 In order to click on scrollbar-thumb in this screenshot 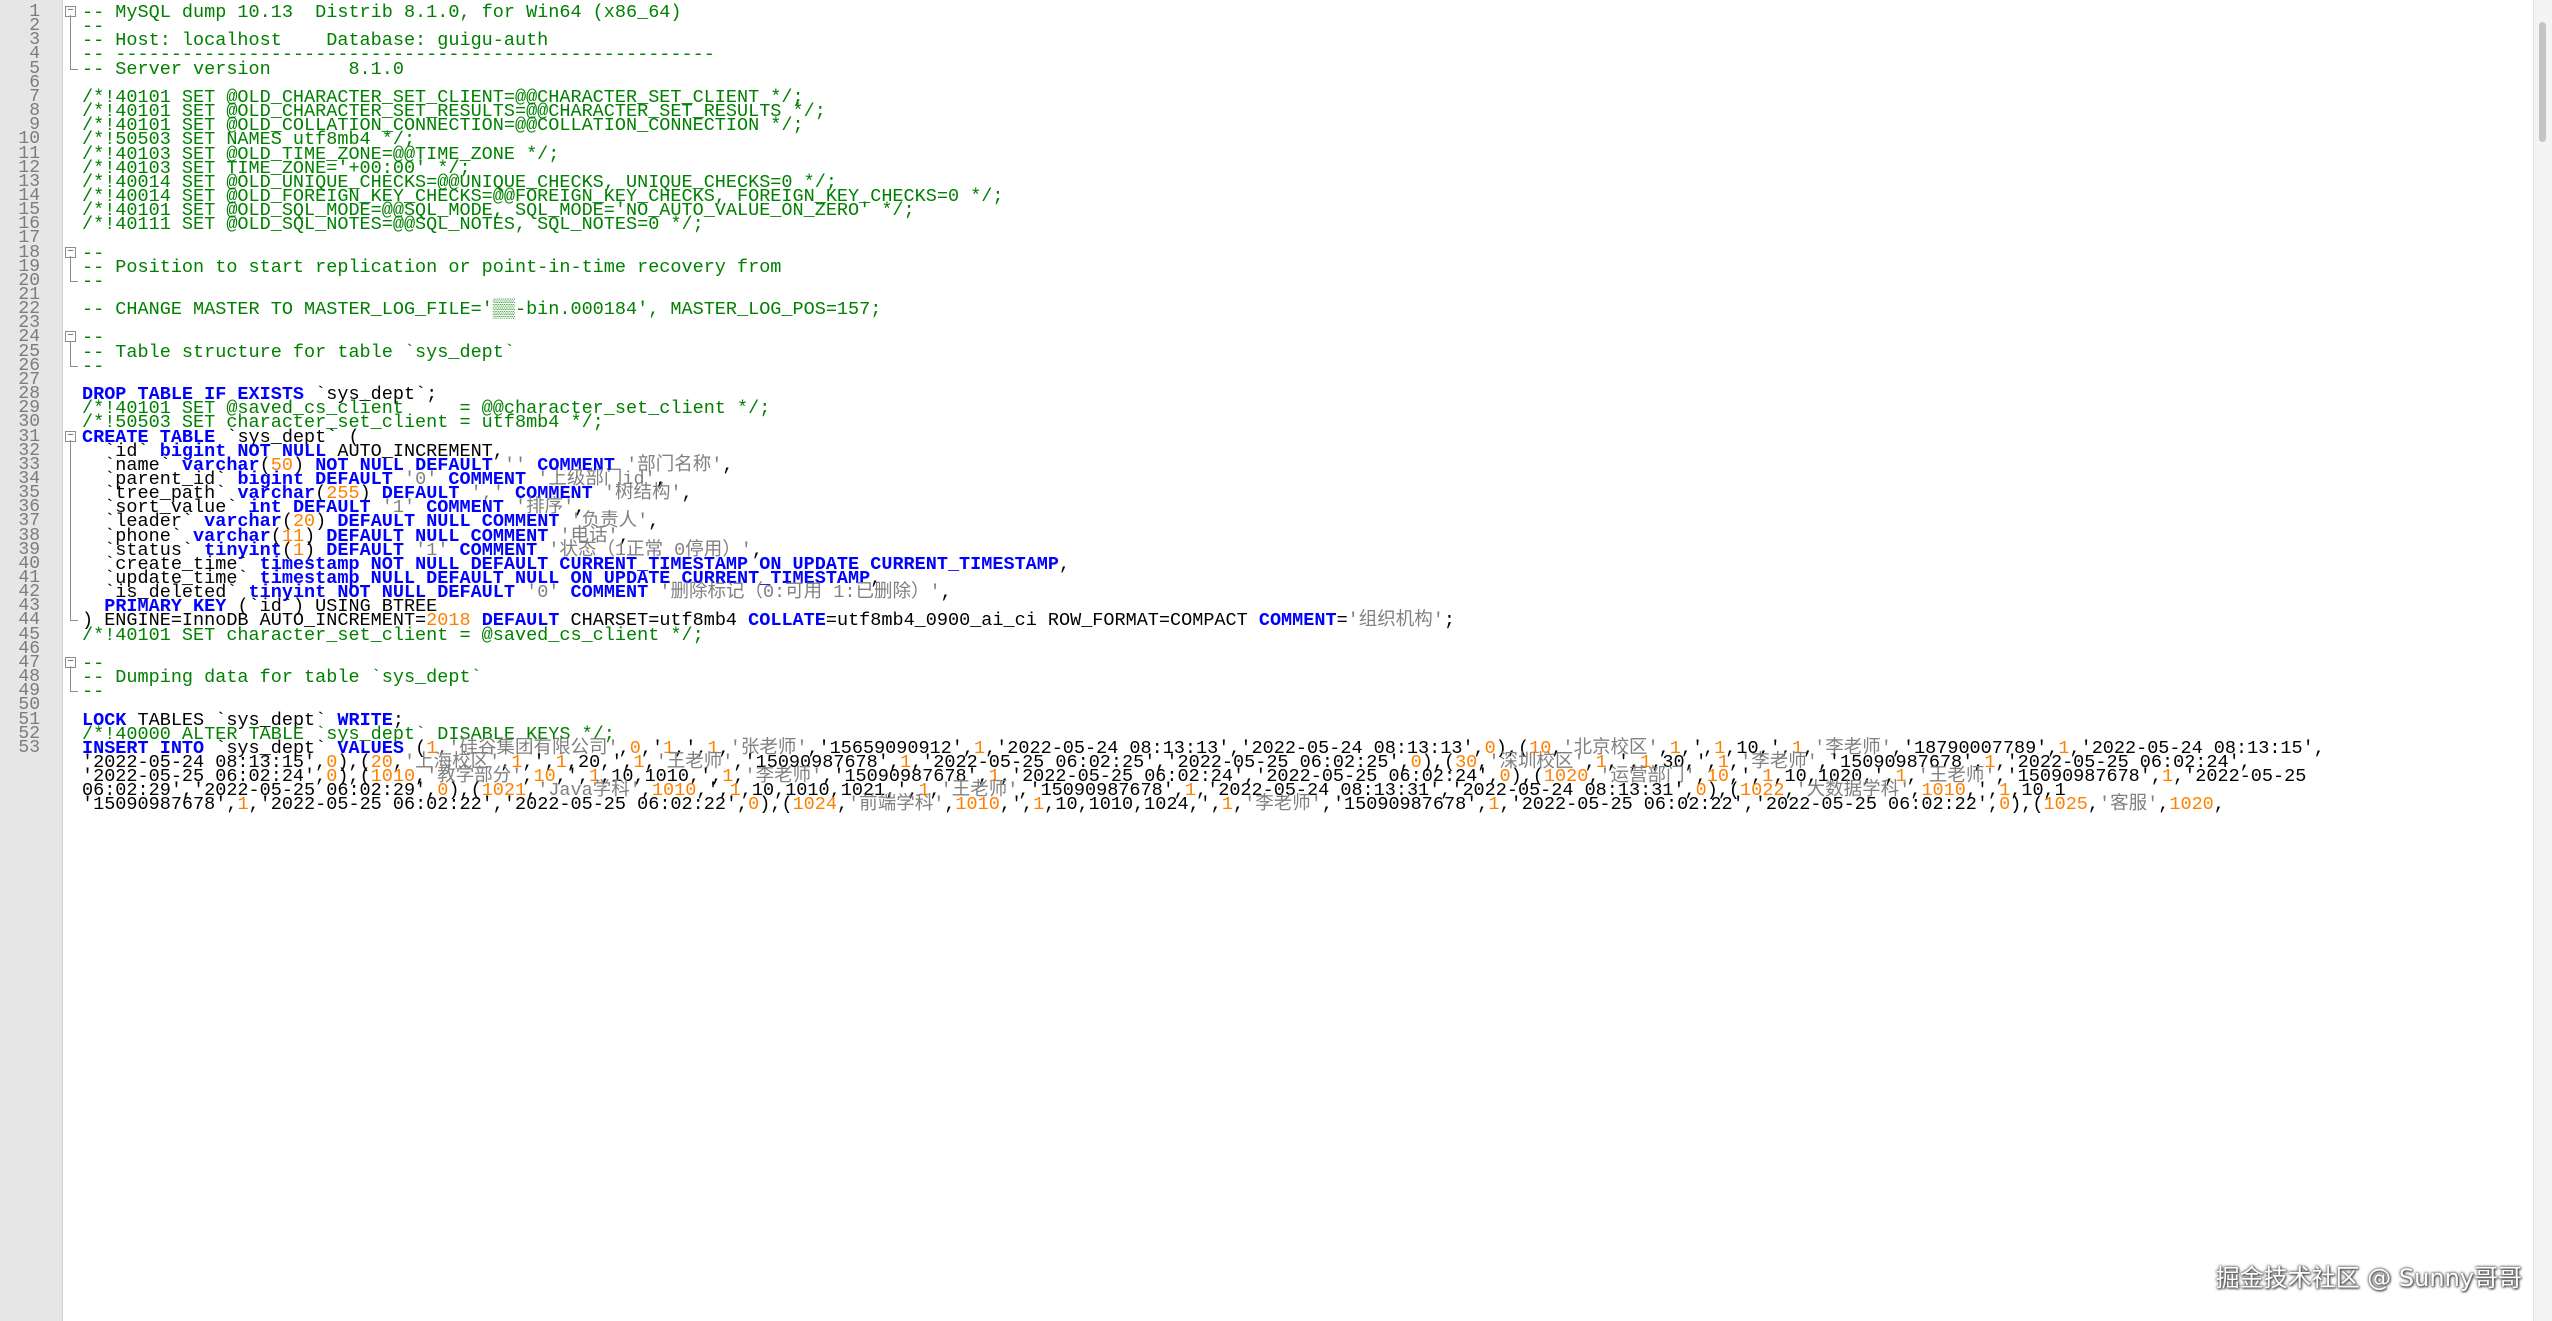, I will do `click(2542, 82)`.